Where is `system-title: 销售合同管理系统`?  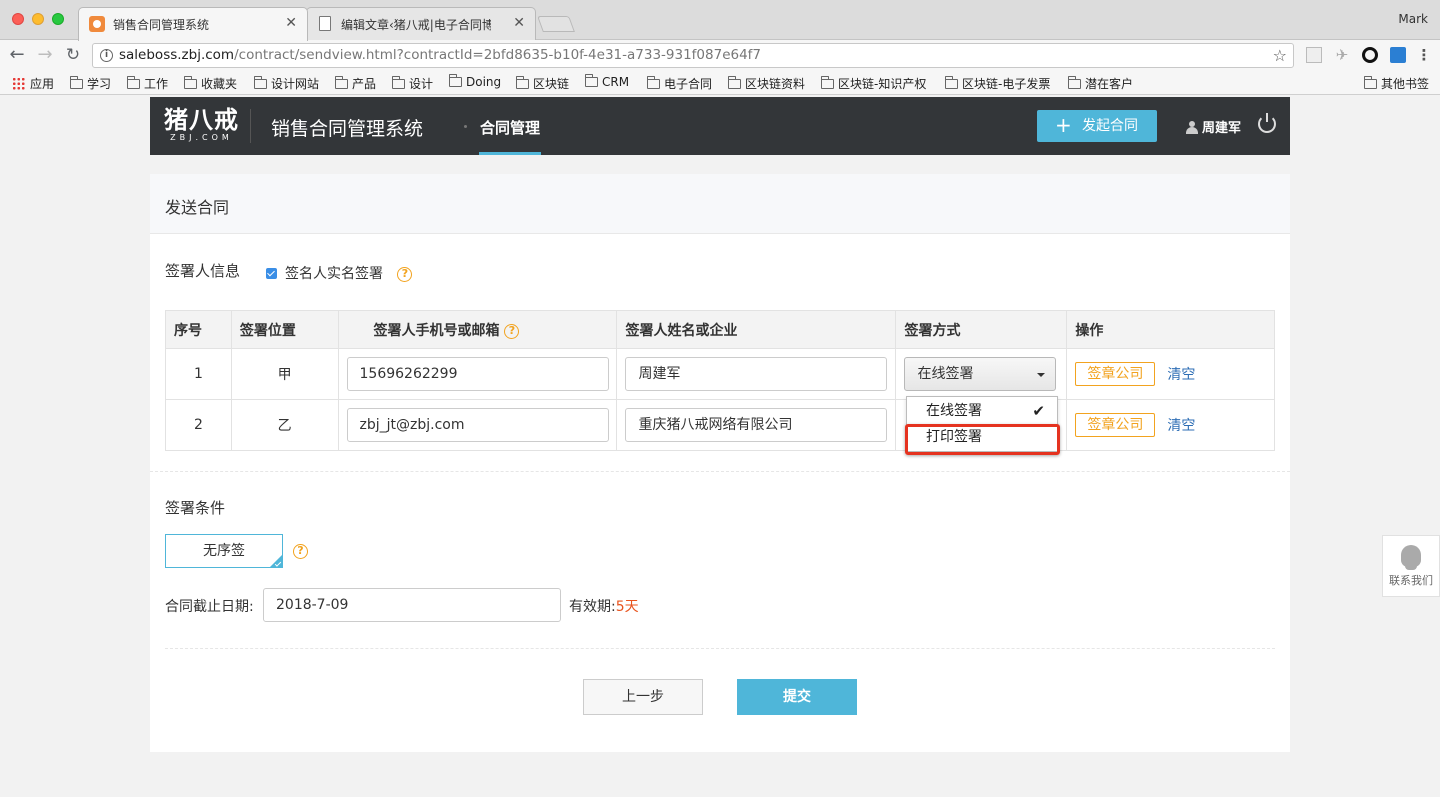
system-title: 销售合同管理系统 is located at coordinates (347, 129).